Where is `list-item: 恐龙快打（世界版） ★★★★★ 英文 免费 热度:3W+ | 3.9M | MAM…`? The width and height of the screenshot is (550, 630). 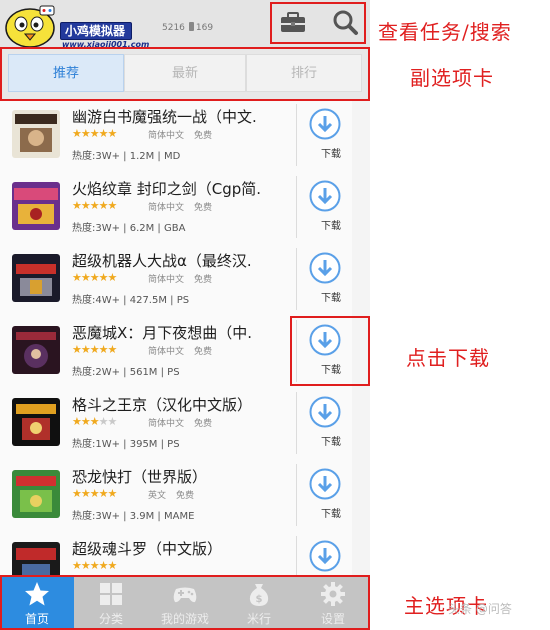 list-item: 恐龙快打（世界版） ★★★★★ 英文 免费 热度:3W+ | 3.9M | MAM… is located at coordinates (176, 496).